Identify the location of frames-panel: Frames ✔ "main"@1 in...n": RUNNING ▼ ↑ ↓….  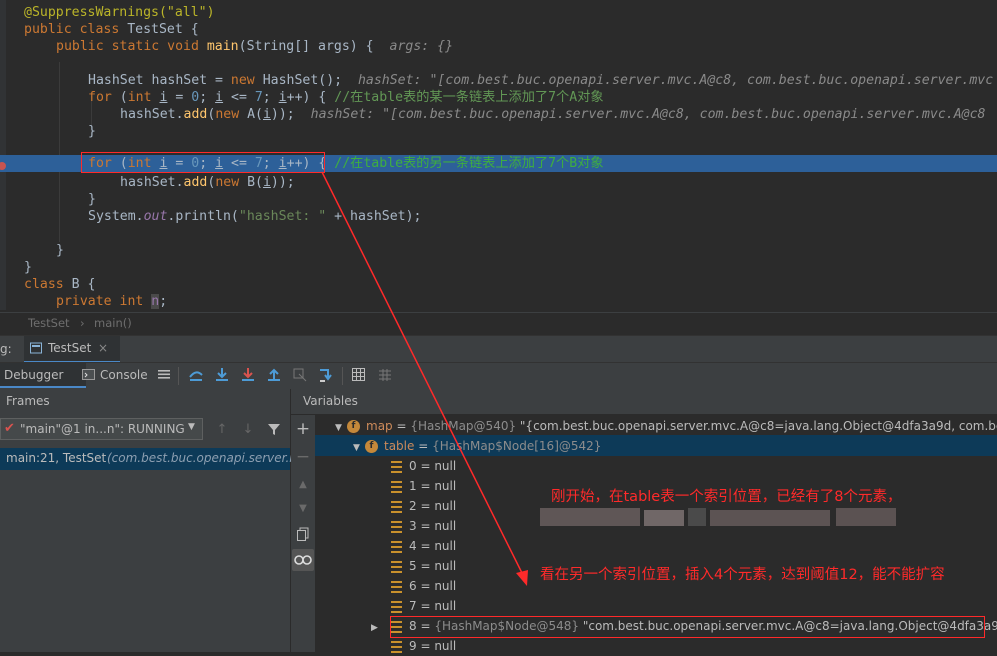
(150, 520).